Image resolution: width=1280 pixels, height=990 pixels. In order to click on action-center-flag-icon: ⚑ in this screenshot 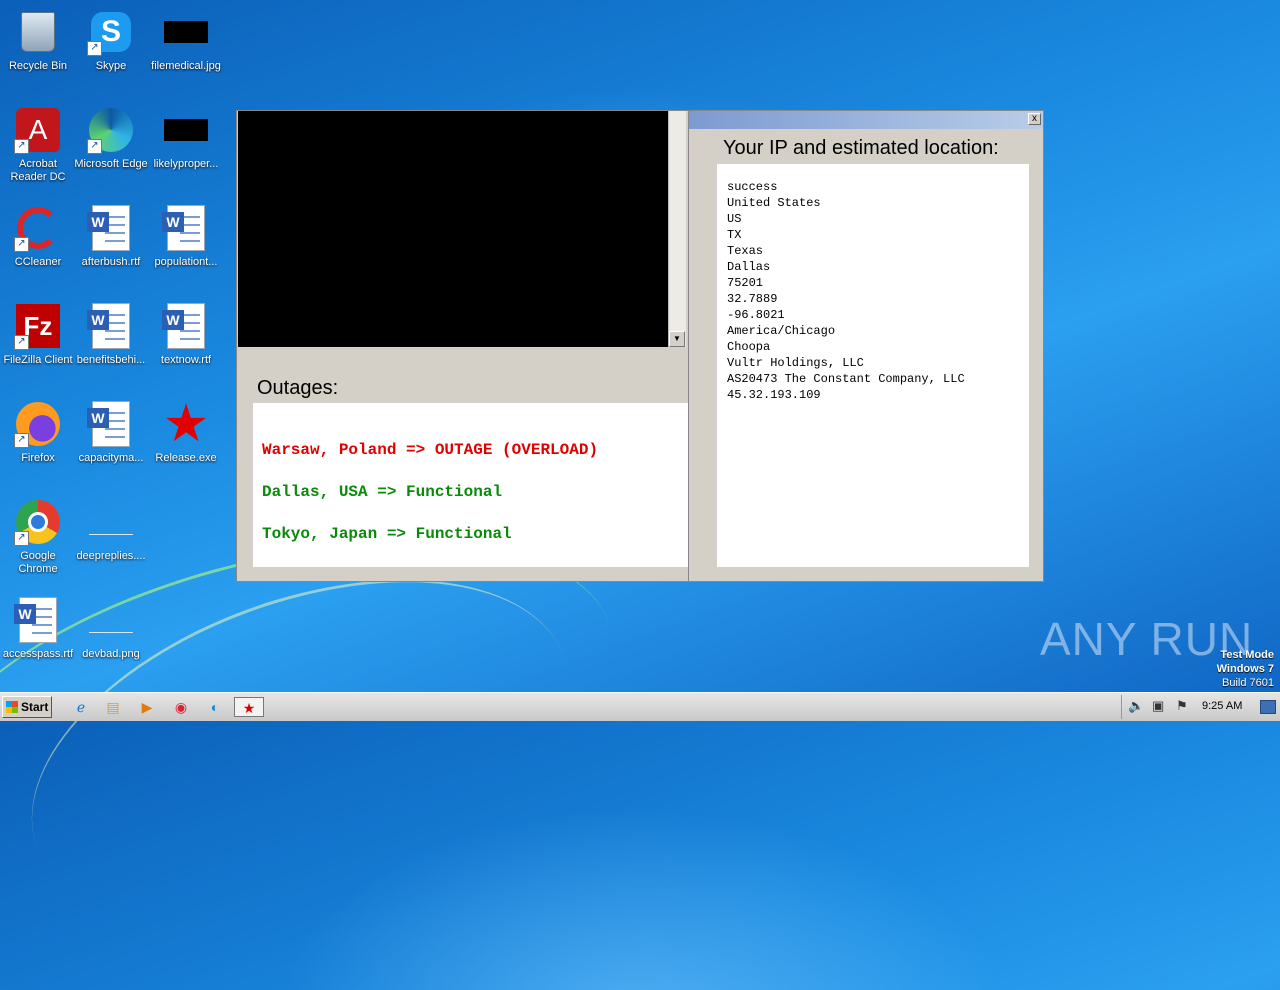, I will do `click(1182, 706)`.